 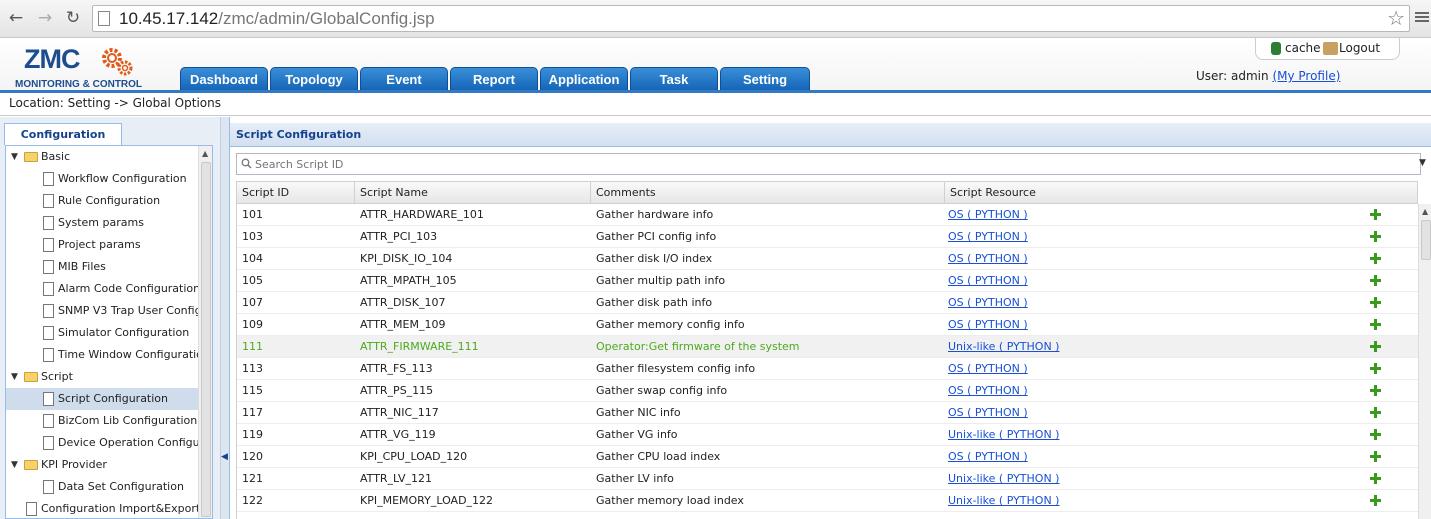 What do you see at coordinates (494, 78) in the screenshot?
I see `tab-report: Report` at bounding box center [494, 78].